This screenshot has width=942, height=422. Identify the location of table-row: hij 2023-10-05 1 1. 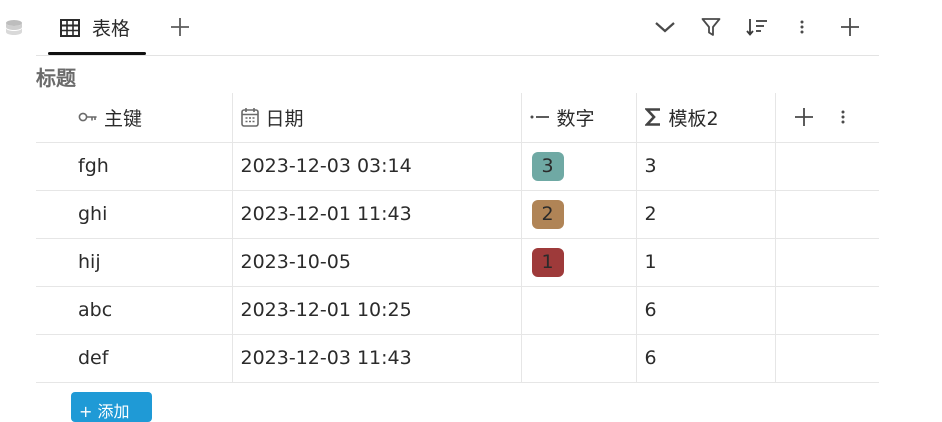
(457, 262).